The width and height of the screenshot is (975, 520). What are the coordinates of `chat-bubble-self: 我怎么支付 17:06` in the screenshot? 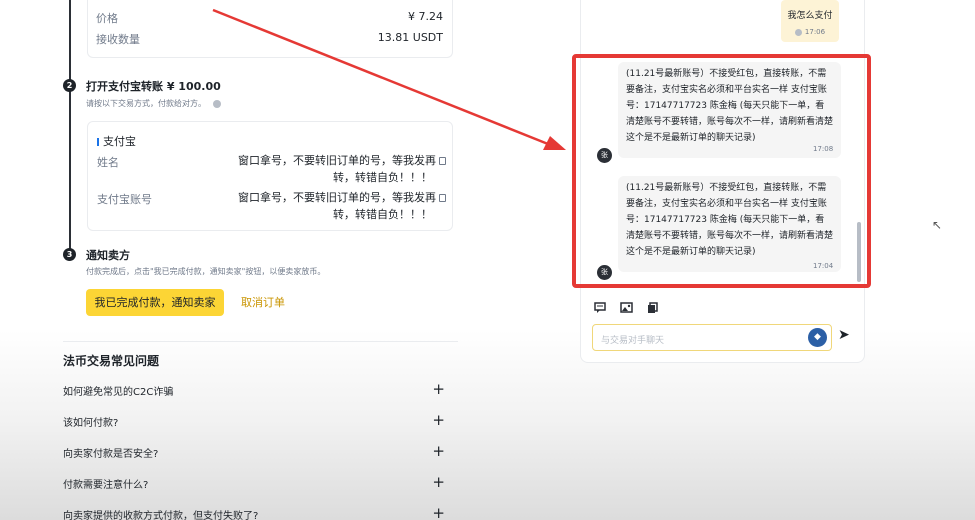 It's located at (810, 21).